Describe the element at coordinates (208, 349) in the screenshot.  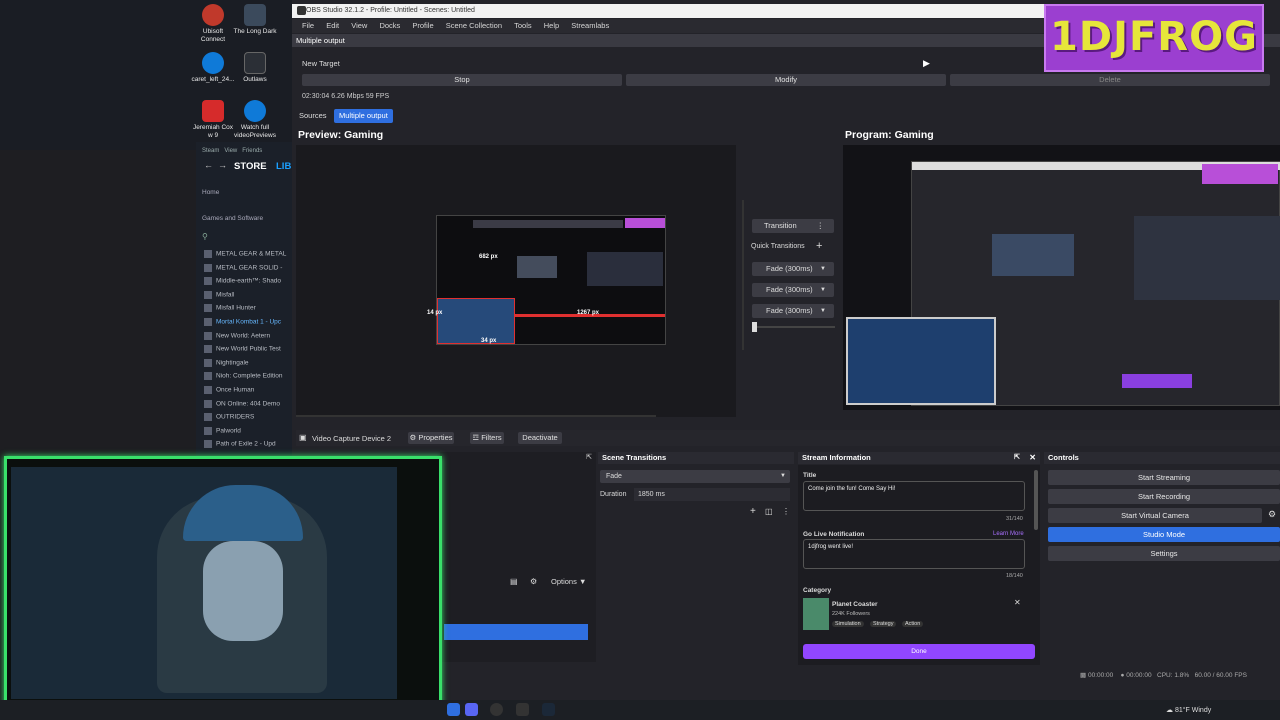
I see `game-thumbnail-icon` at that location.